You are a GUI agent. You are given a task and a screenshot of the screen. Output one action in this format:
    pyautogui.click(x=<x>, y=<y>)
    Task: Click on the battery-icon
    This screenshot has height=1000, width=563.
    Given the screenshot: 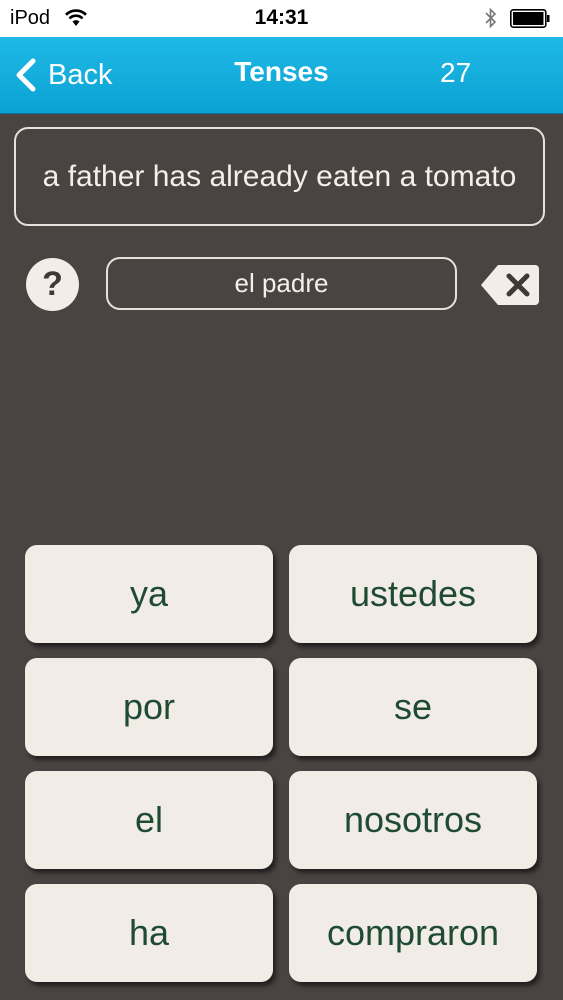 What is the action you would take?
    pyautogui.click(x=530, y=18)
    